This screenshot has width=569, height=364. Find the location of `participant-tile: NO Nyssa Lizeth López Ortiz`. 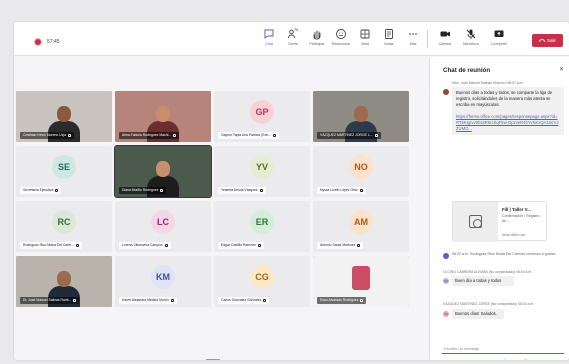

participant-tile: NO Nyssa Lizeth López Ortiz is located at coordinates (361, 171).